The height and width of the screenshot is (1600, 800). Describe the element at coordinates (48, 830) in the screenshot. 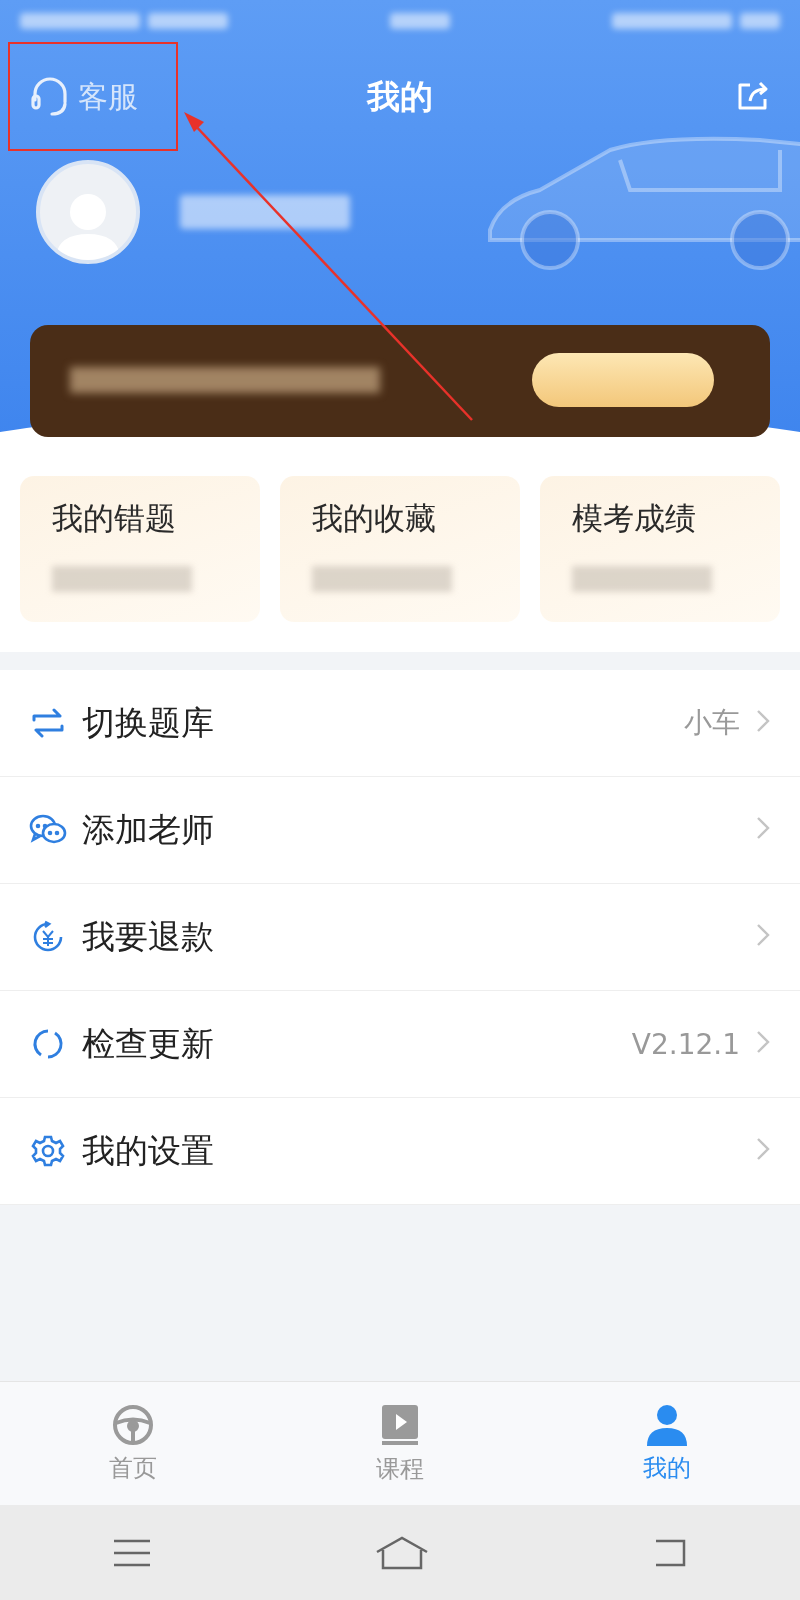

I see `chat-icon` at that location.